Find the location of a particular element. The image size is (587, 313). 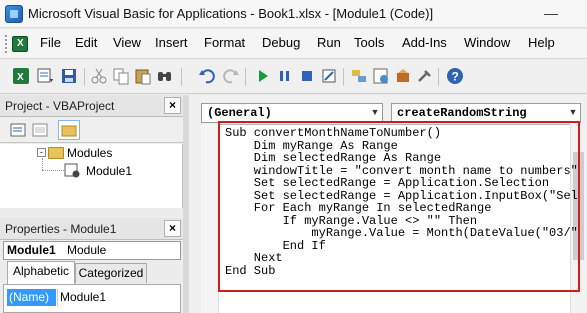

run-icon is located at coordinates (263, 76).